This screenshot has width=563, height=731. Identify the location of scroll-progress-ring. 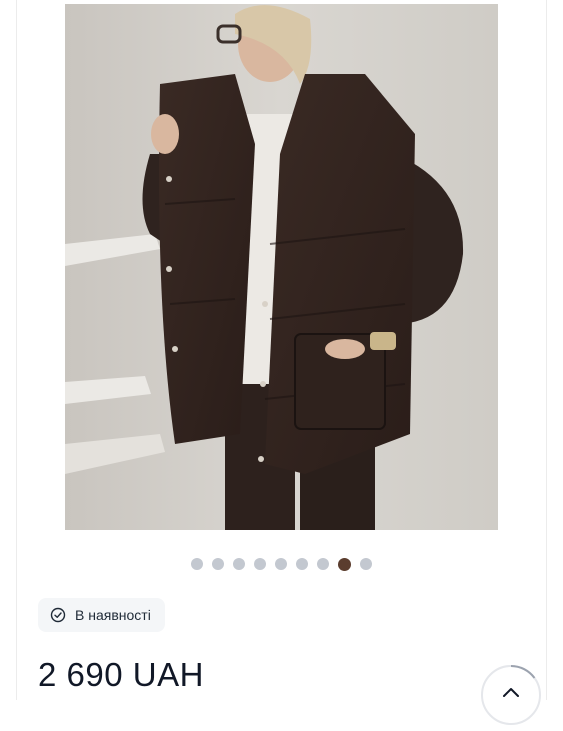
(511, 695).